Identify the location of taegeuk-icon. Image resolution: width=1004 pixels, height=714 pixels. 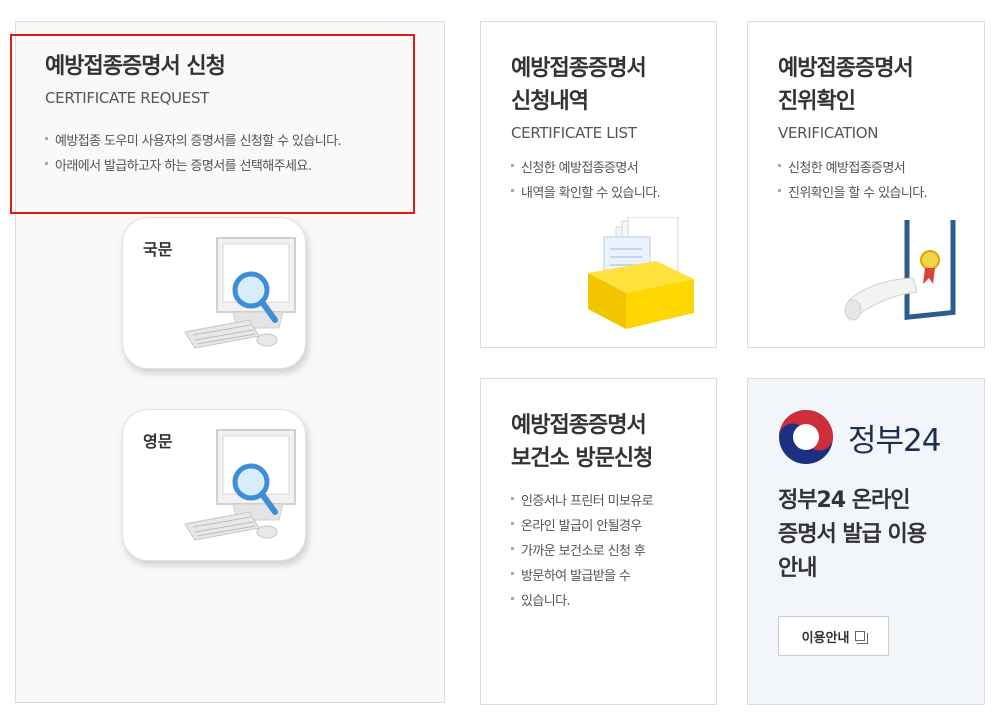
(806, 437).